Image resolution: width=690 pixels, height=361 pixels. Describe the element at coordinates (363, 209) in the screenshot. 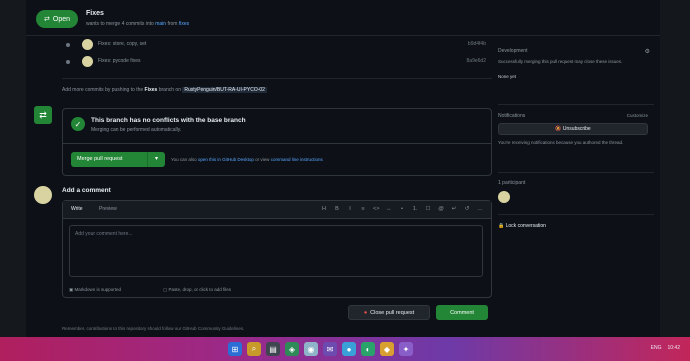

I see `quote-icon: ≡` at that location.